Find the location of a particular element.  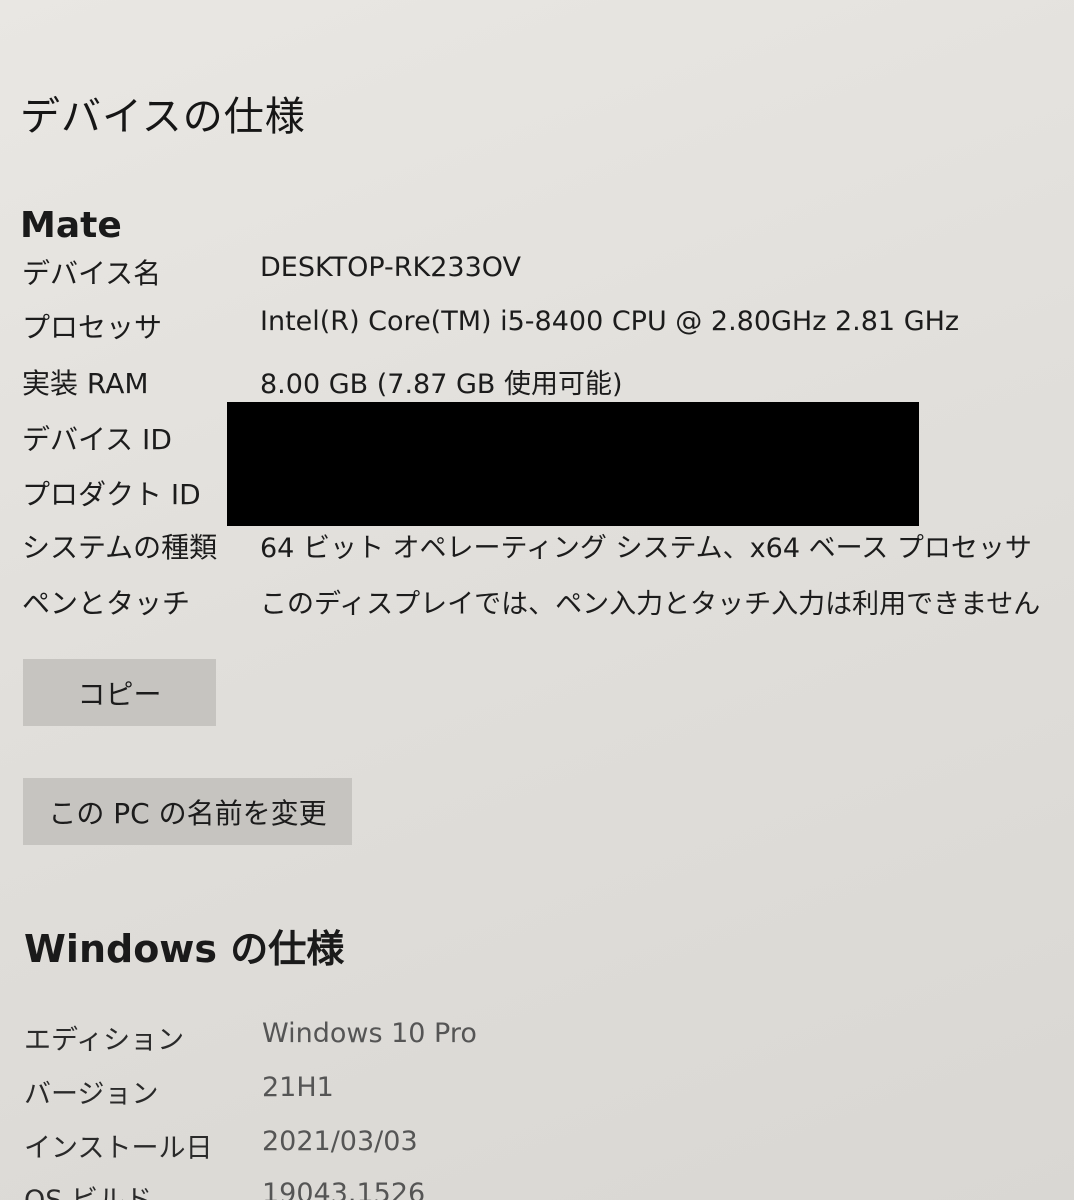

spec-value: 8.00 GB (7.87 GB 使用可能) is located at coordinates (441, 384).